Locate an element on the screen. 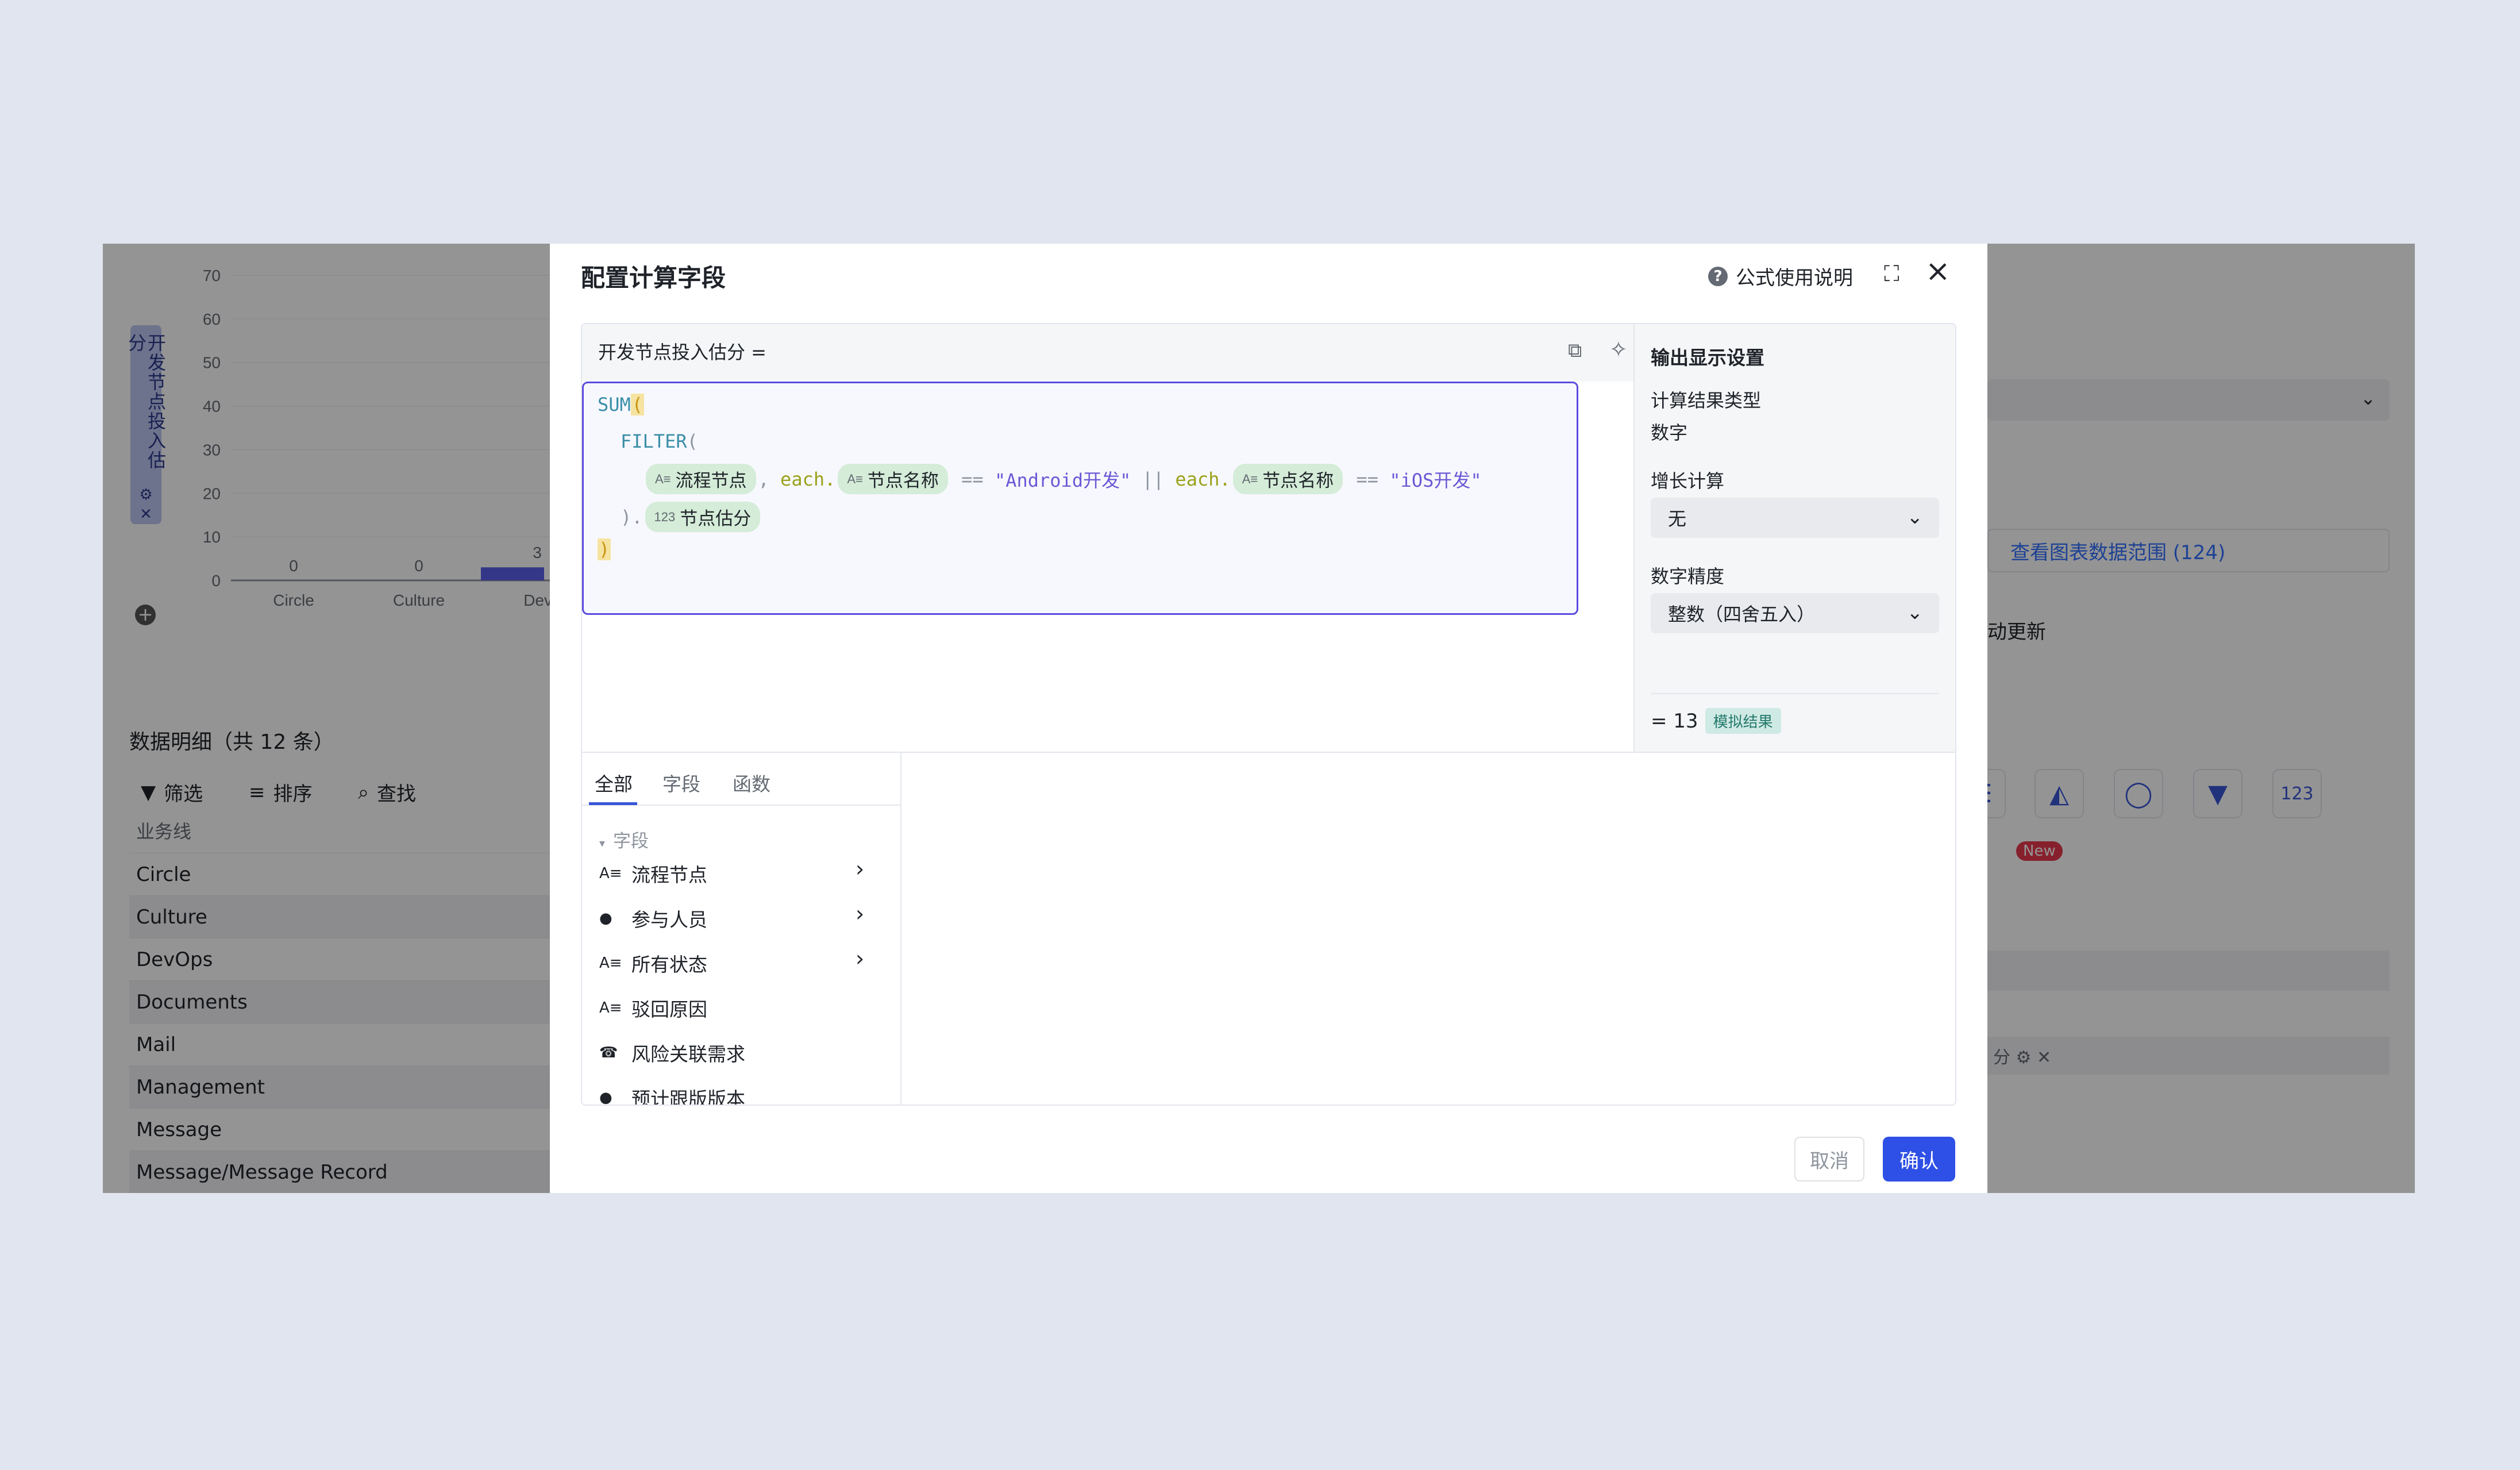 This screenshot has height=1470, width=2520. y-tick-label: 70 is located at coordinates (212, 275).